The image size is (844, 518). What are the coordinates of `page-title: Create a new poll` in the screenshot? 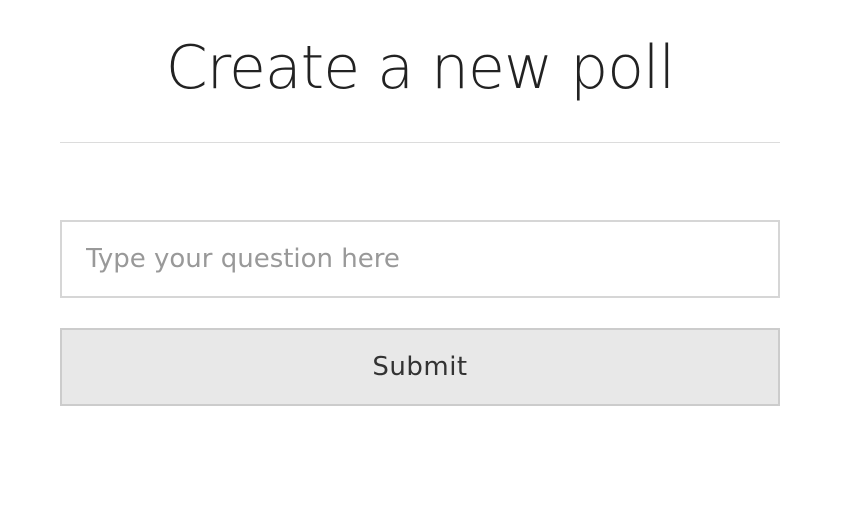 It's located at (420, 68).